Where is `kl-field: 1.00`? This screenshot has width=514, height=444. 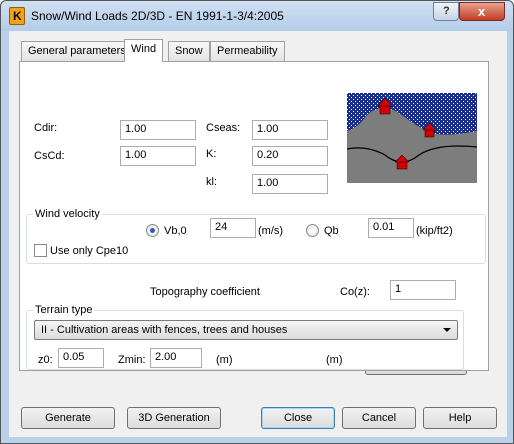
kl-field: 1.00 is located at coordinates (290, 184).